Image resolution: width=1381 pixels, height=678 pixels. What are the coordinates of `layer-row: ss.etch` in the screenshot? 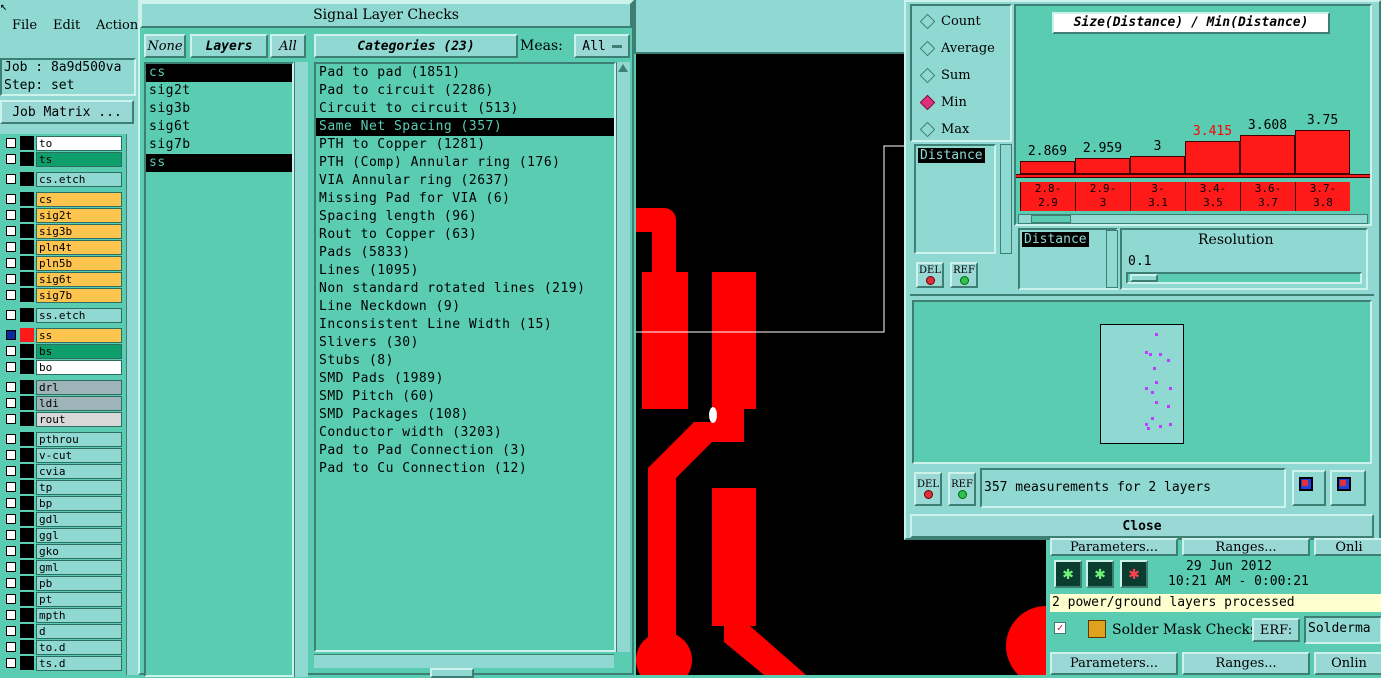 It's located at (63, 315).